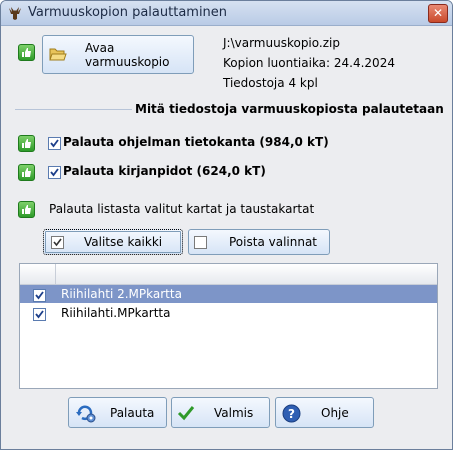  Describe the element at coordinates (58, 54) in the screenshot. I see `open-folder-icon` at that location.